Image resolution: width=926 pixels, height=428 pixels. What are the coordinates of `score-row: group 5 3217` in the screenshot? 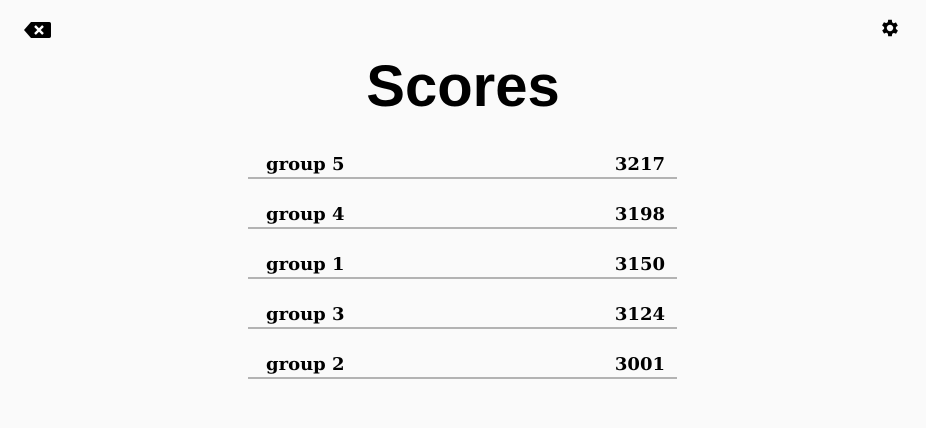 It's located at (462, 164).